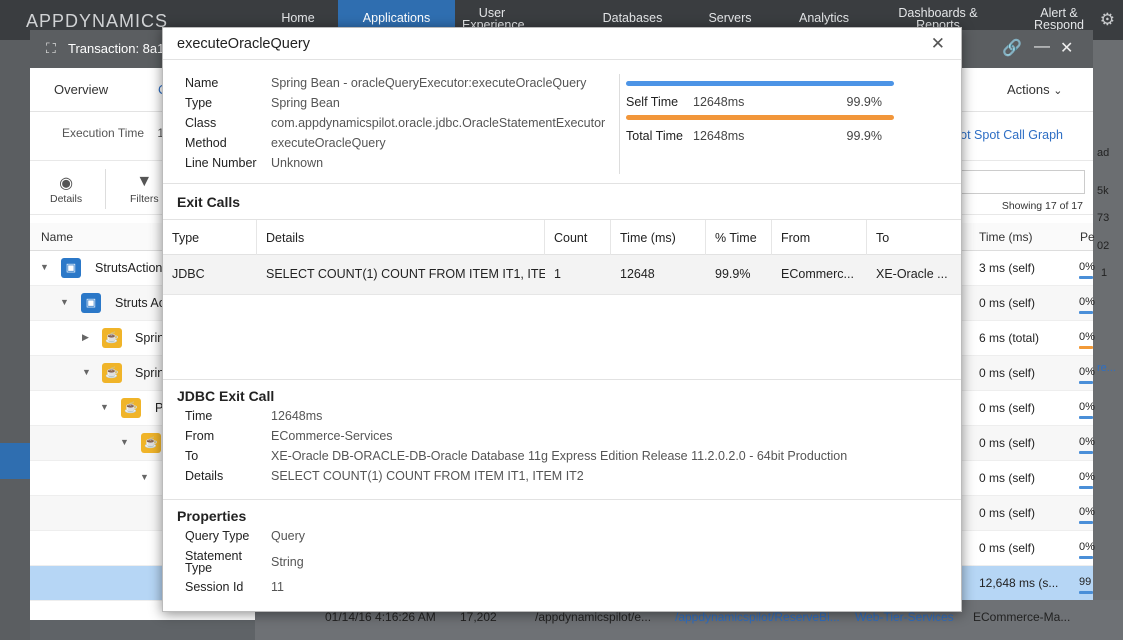  What do you see at coordinates (578, 238) in the screenshot?
I see `col-count: Count` at bounding box center [578, 238].